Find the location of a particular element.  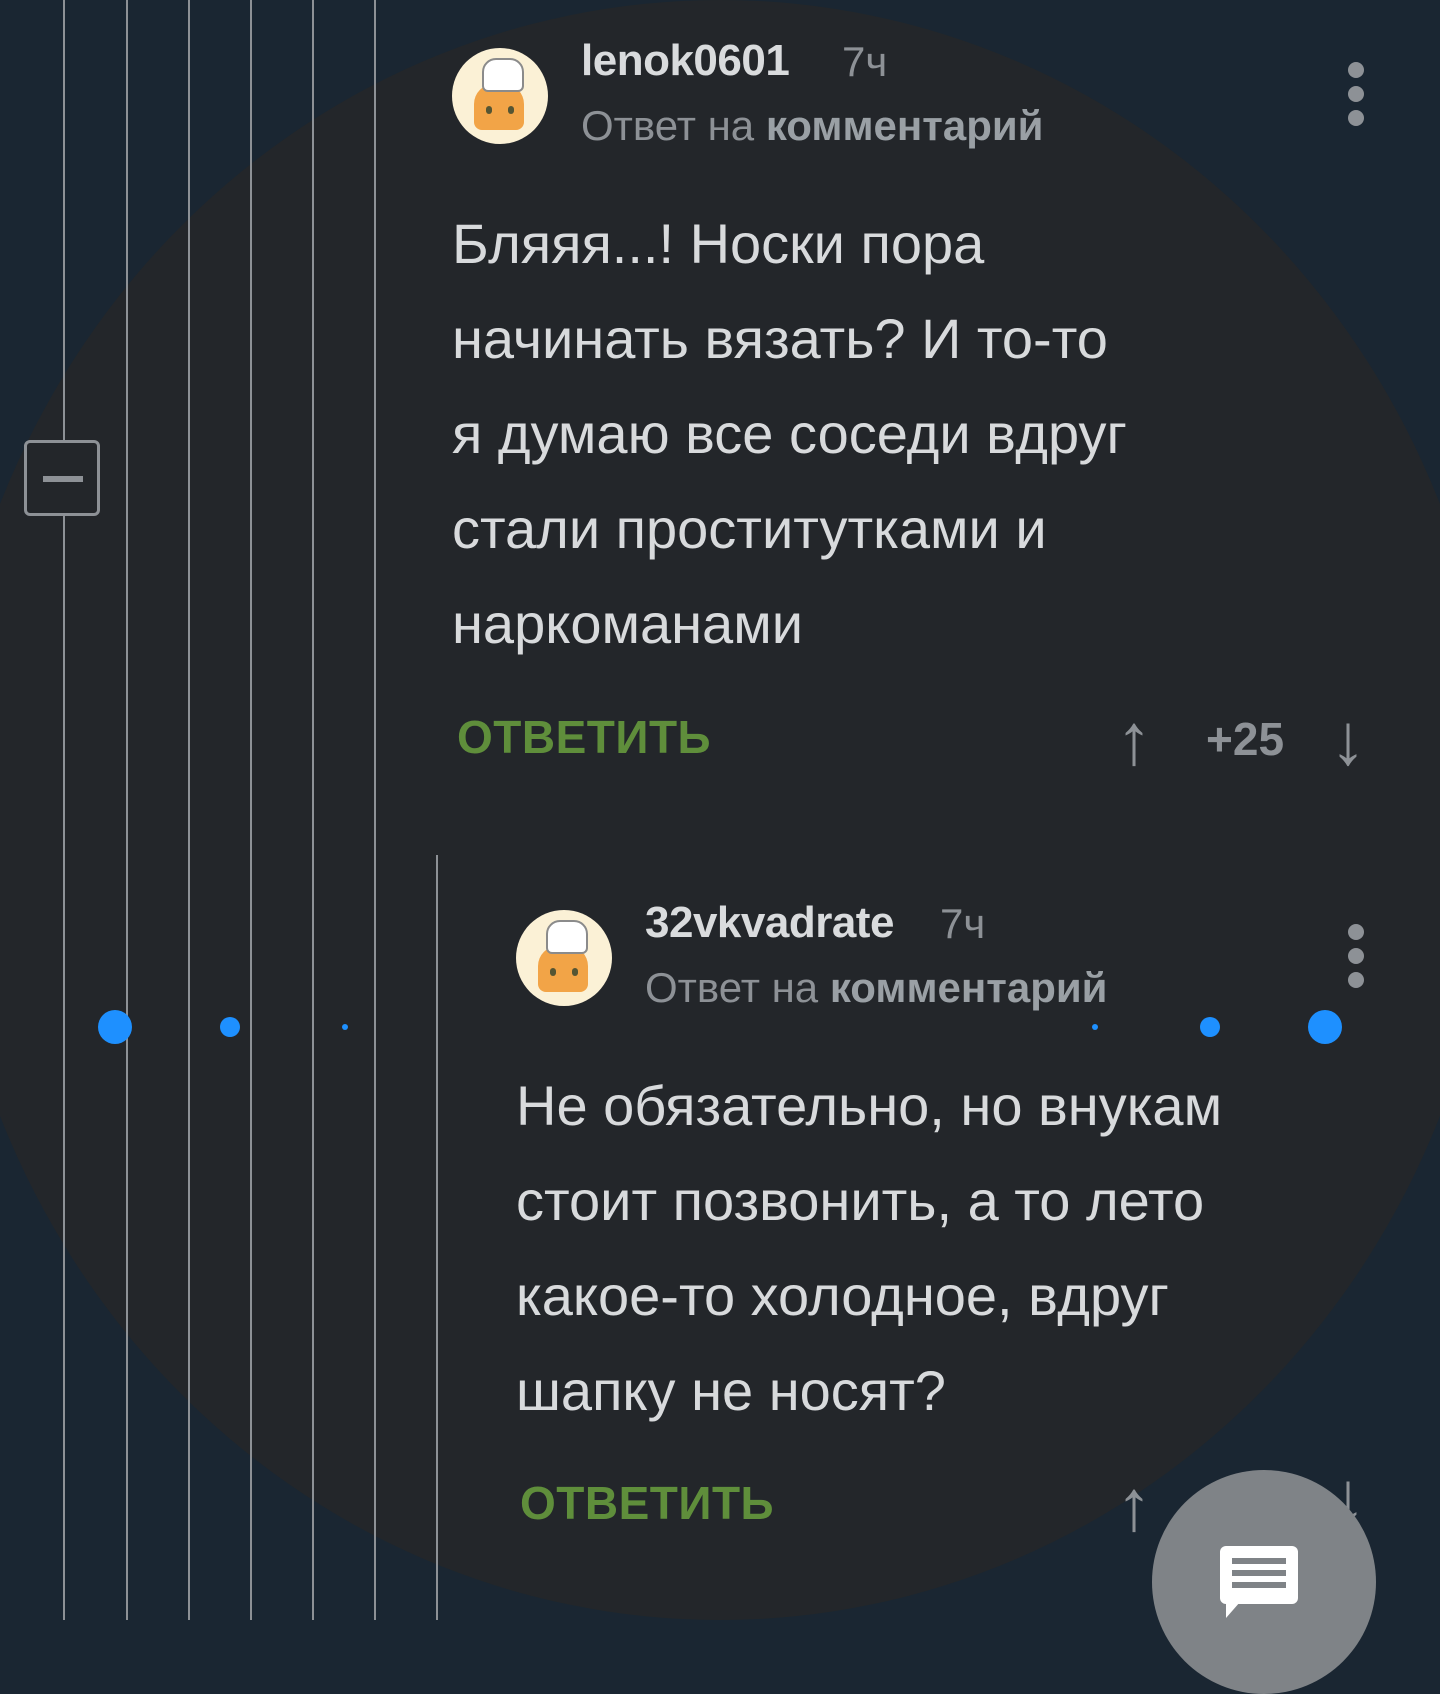

comment-fab is located at coordinates (1264, 1582).